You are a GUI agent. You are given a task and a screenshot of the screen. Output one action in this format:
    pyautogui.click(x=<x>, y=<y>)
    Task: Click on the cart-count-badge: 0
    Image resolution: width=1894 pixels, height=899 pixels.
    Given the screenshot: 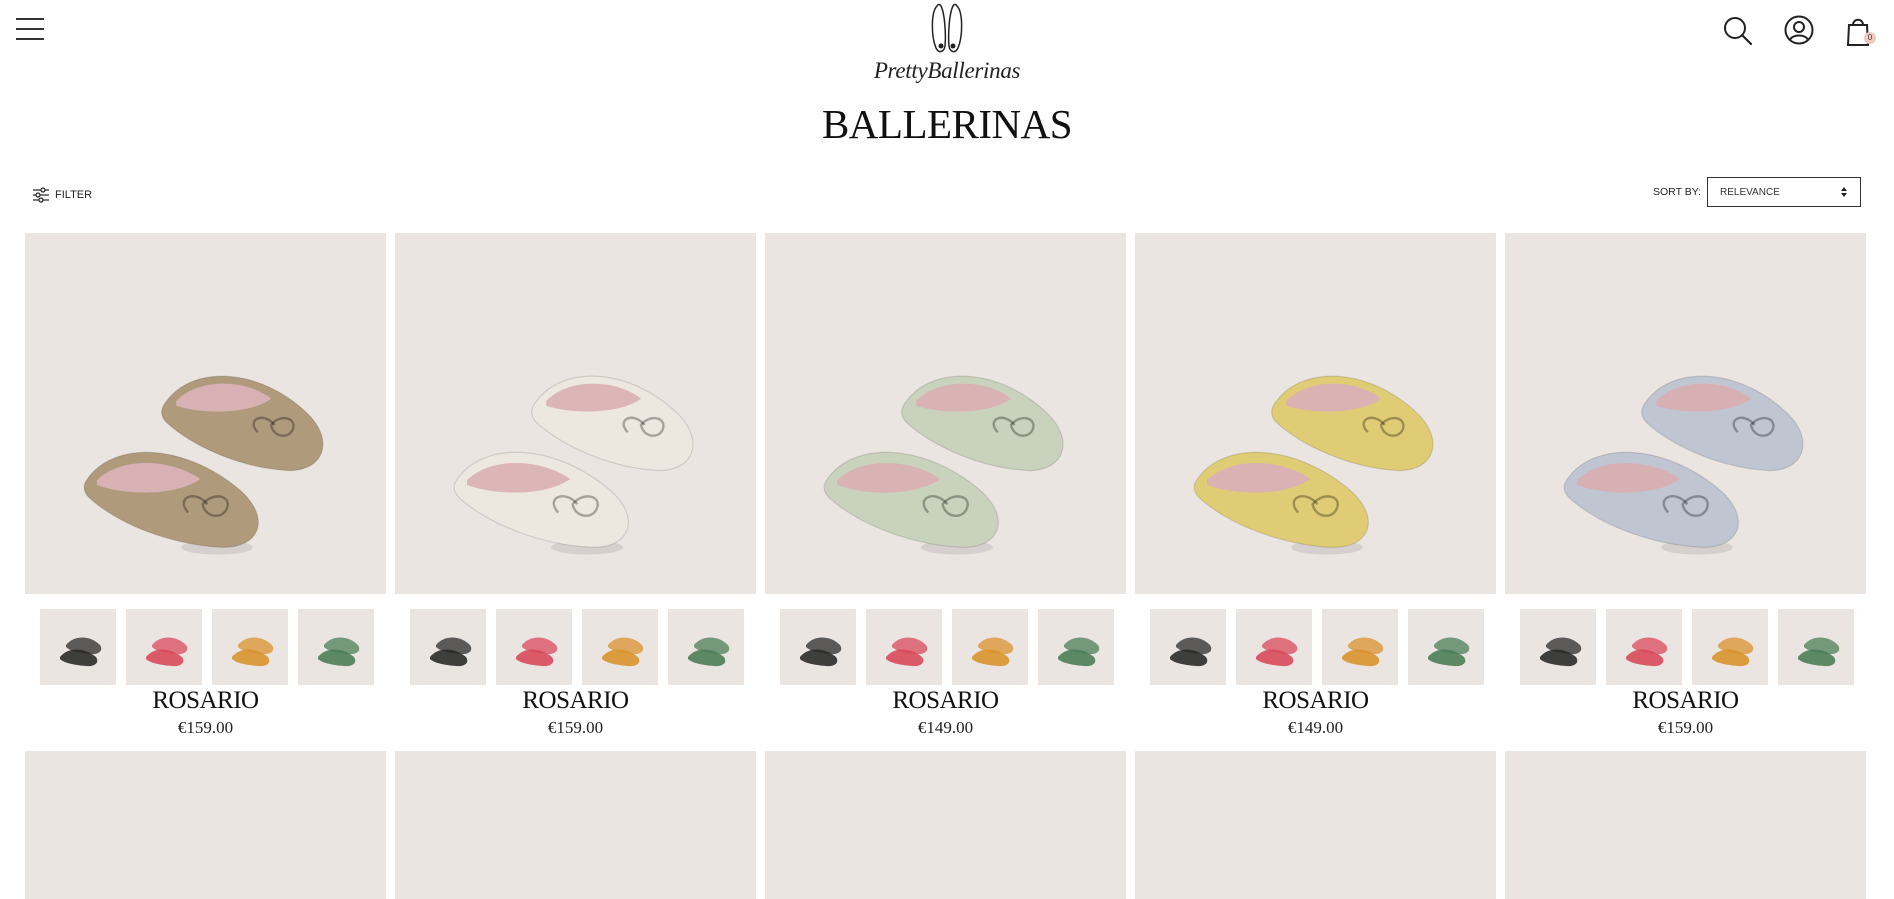 What is the action you would take?
    pyautogui.click(x=1870, y=38)
    